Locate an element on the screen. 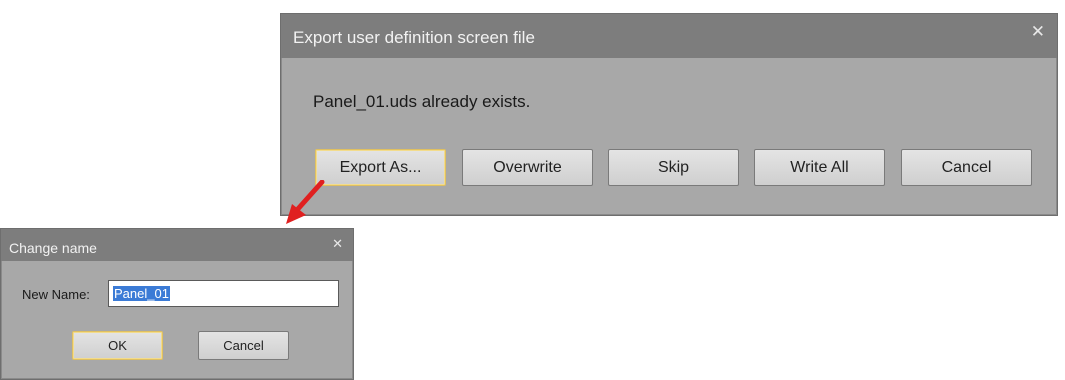 This screenshot has height=380, width=1065. new-name-value: Panel_01 is located at coordinates (141, 293).